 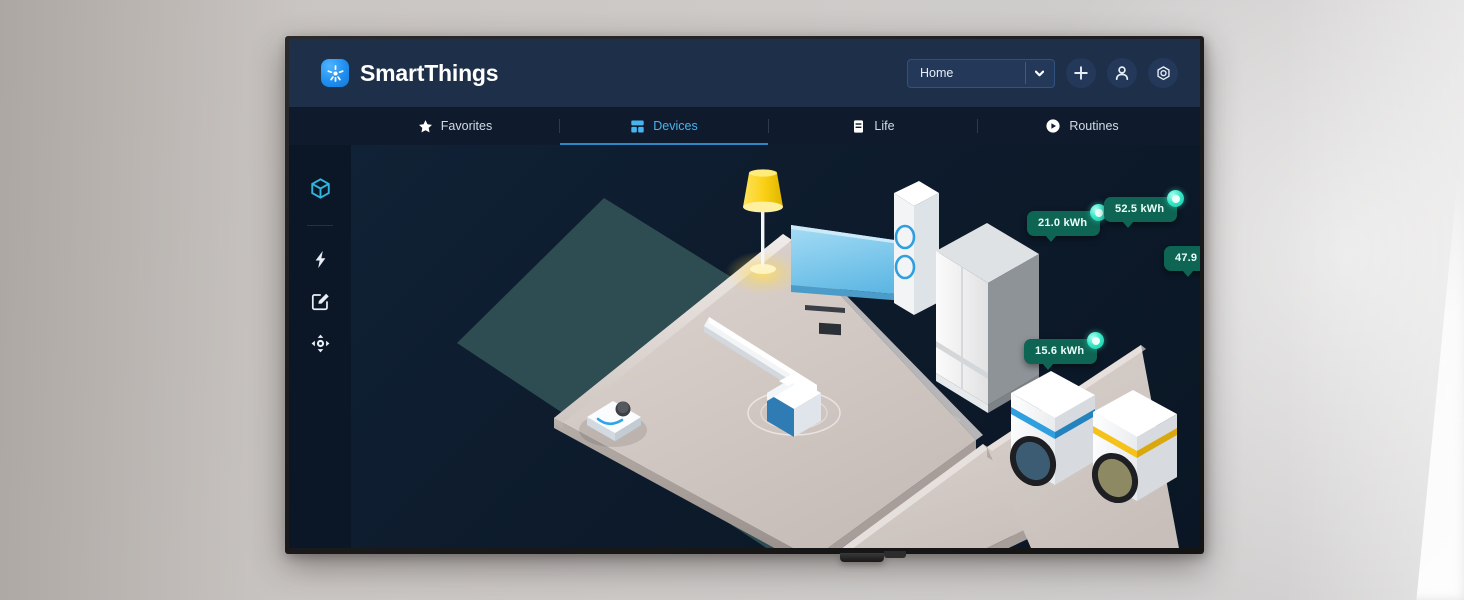 I want to click on sidebar-item-move, so click(x=320, y=343).